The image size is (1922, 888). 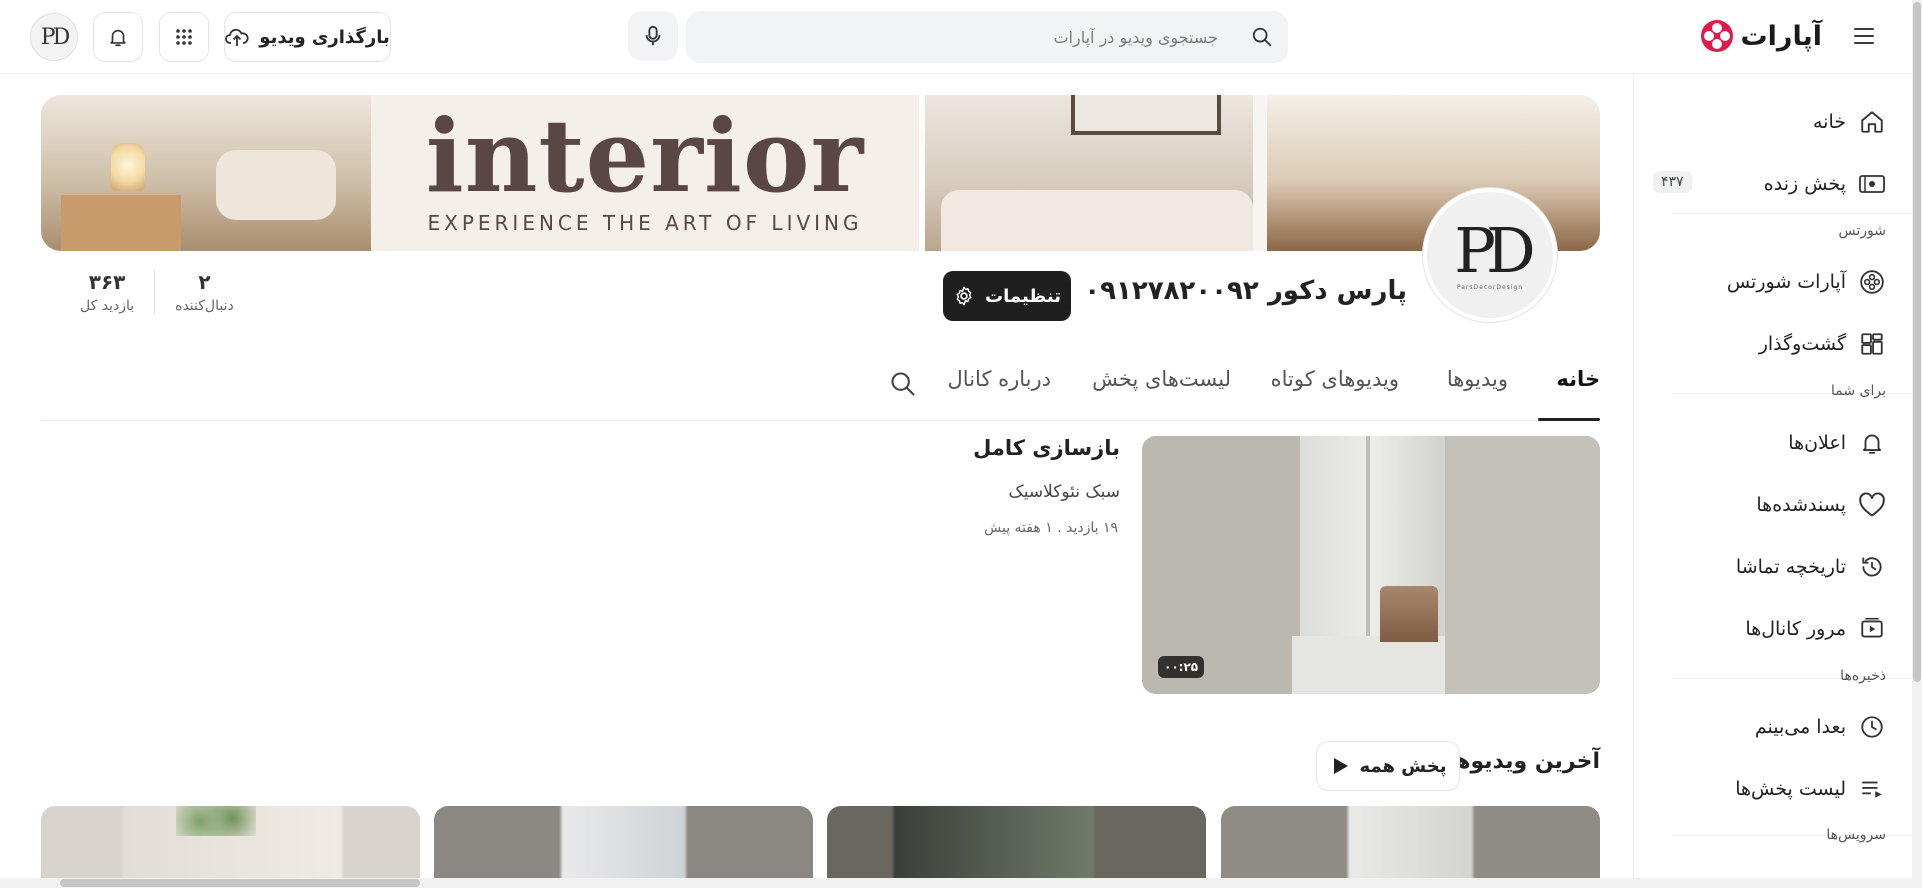 What do you see at coordinates (1477, 379) in the screenshot?
I see `tab-videos: ویدیوها` at bounding box center [1477, 379].